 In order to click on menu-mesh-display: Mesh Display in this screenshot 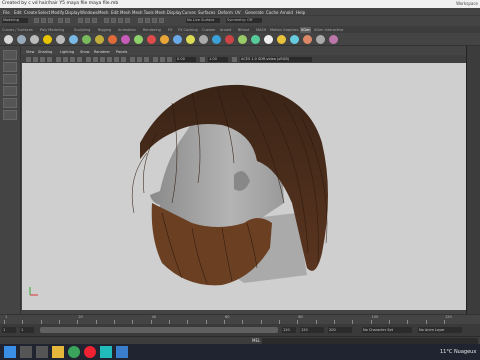, I will do `click(168, 12)`.